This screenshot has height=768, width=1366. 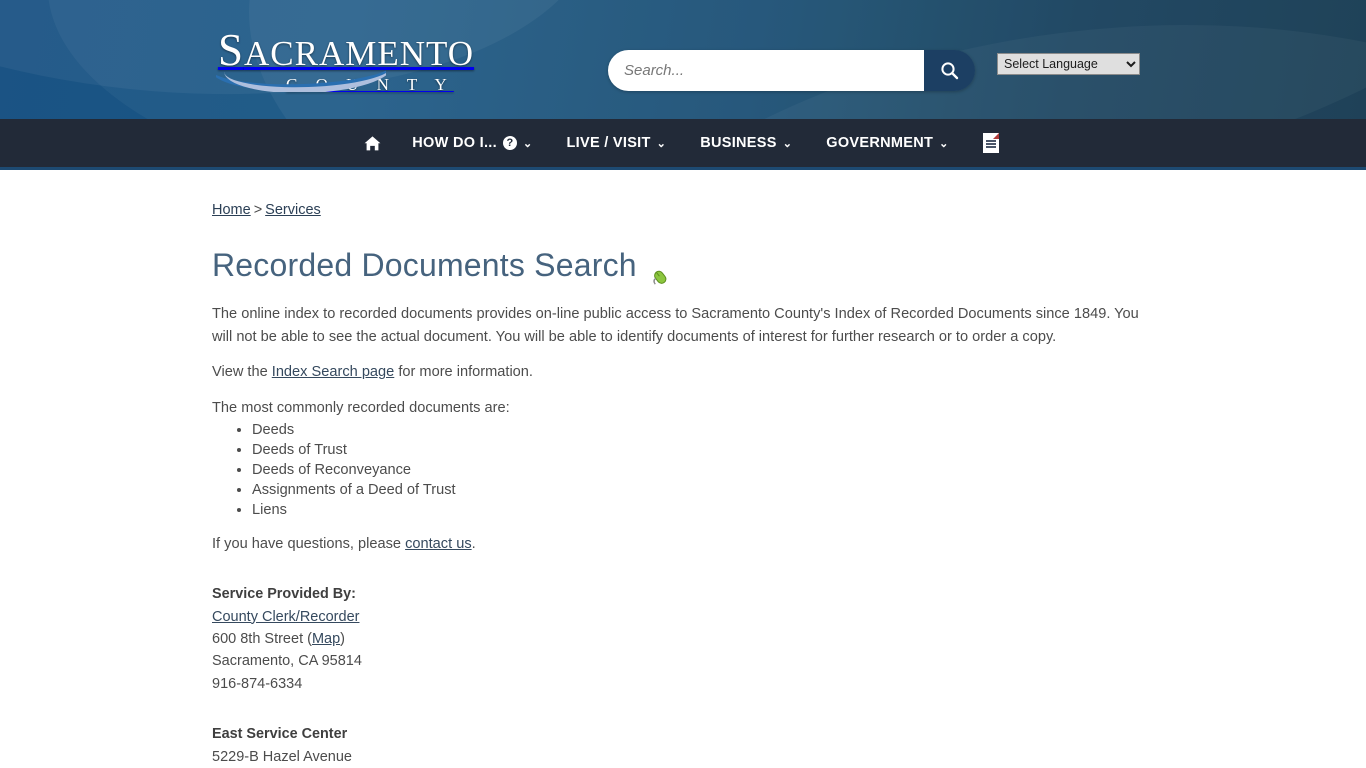 I want to click on home-icon, so click(x=372, y=142).